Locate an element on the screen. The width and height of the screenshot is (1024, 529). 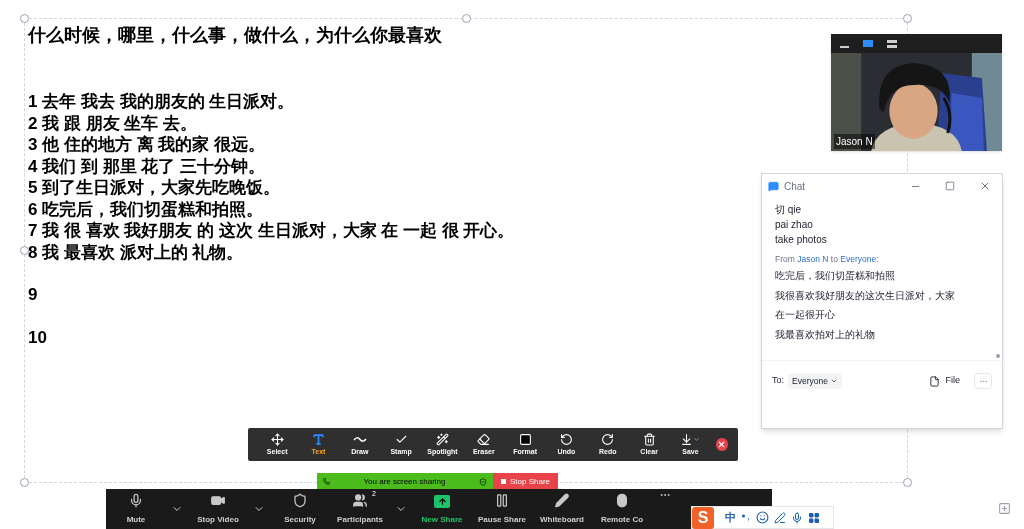
document-line: 8 我 最喜欢 派对上的 礼物。 is located at coordinates (136, 252).